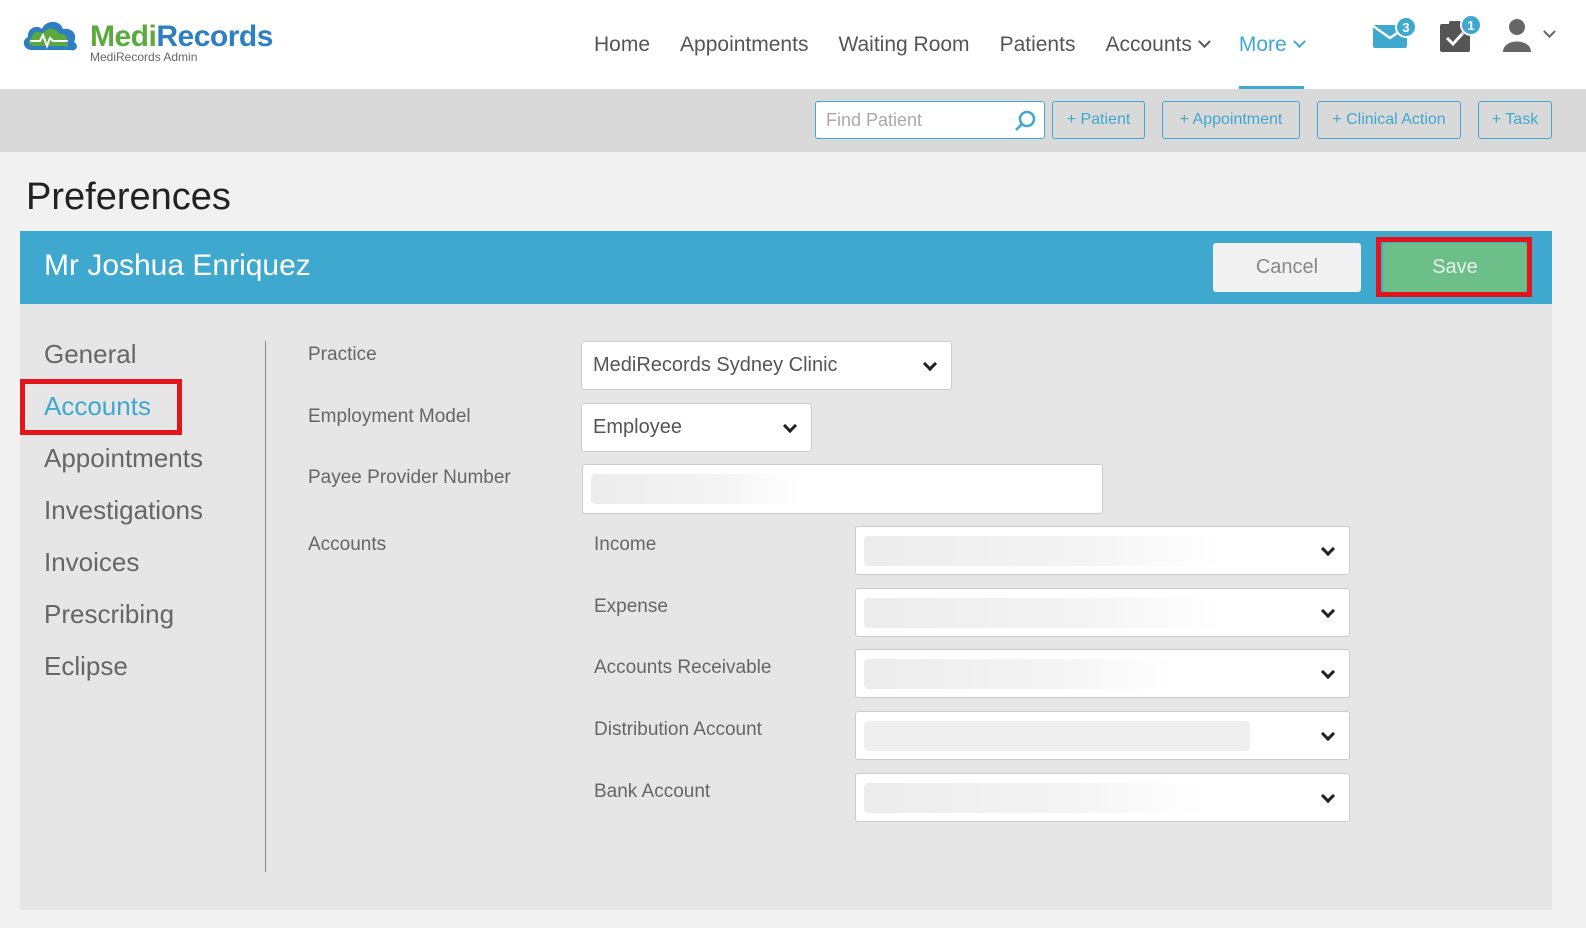 Image resolution: width=1586 pixels, height=928 pixels. What do you see at coordinates (123, 676) in the screenshot?
I see `sidebar-item-eclipse: Eclipse` at bounding box center [123, 676].